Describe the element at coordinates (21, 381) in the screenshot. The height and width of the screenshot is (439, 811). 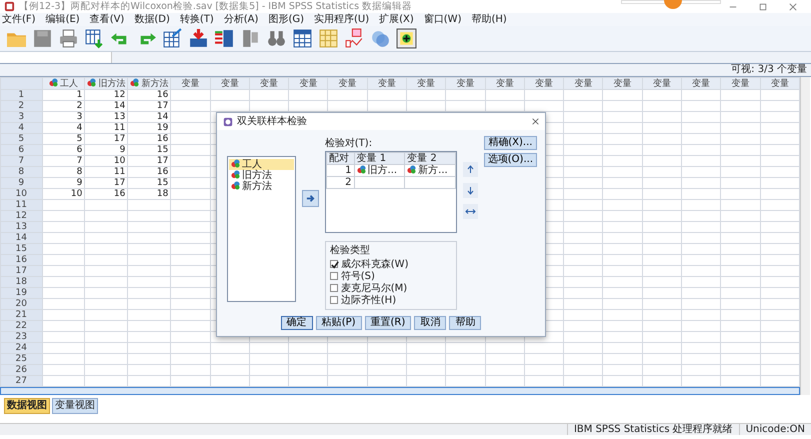
I see `row-header: 27` at that location.